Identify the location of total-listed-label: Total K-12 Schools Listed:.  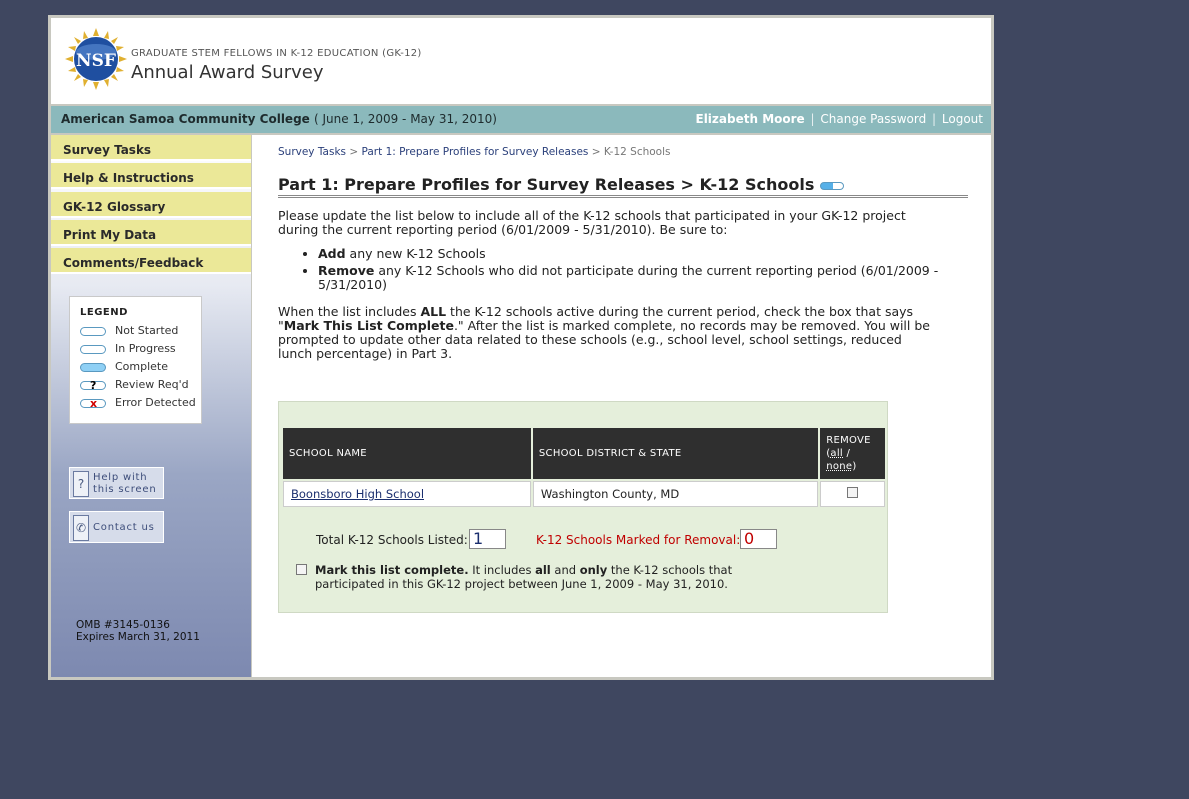
(392, 540).